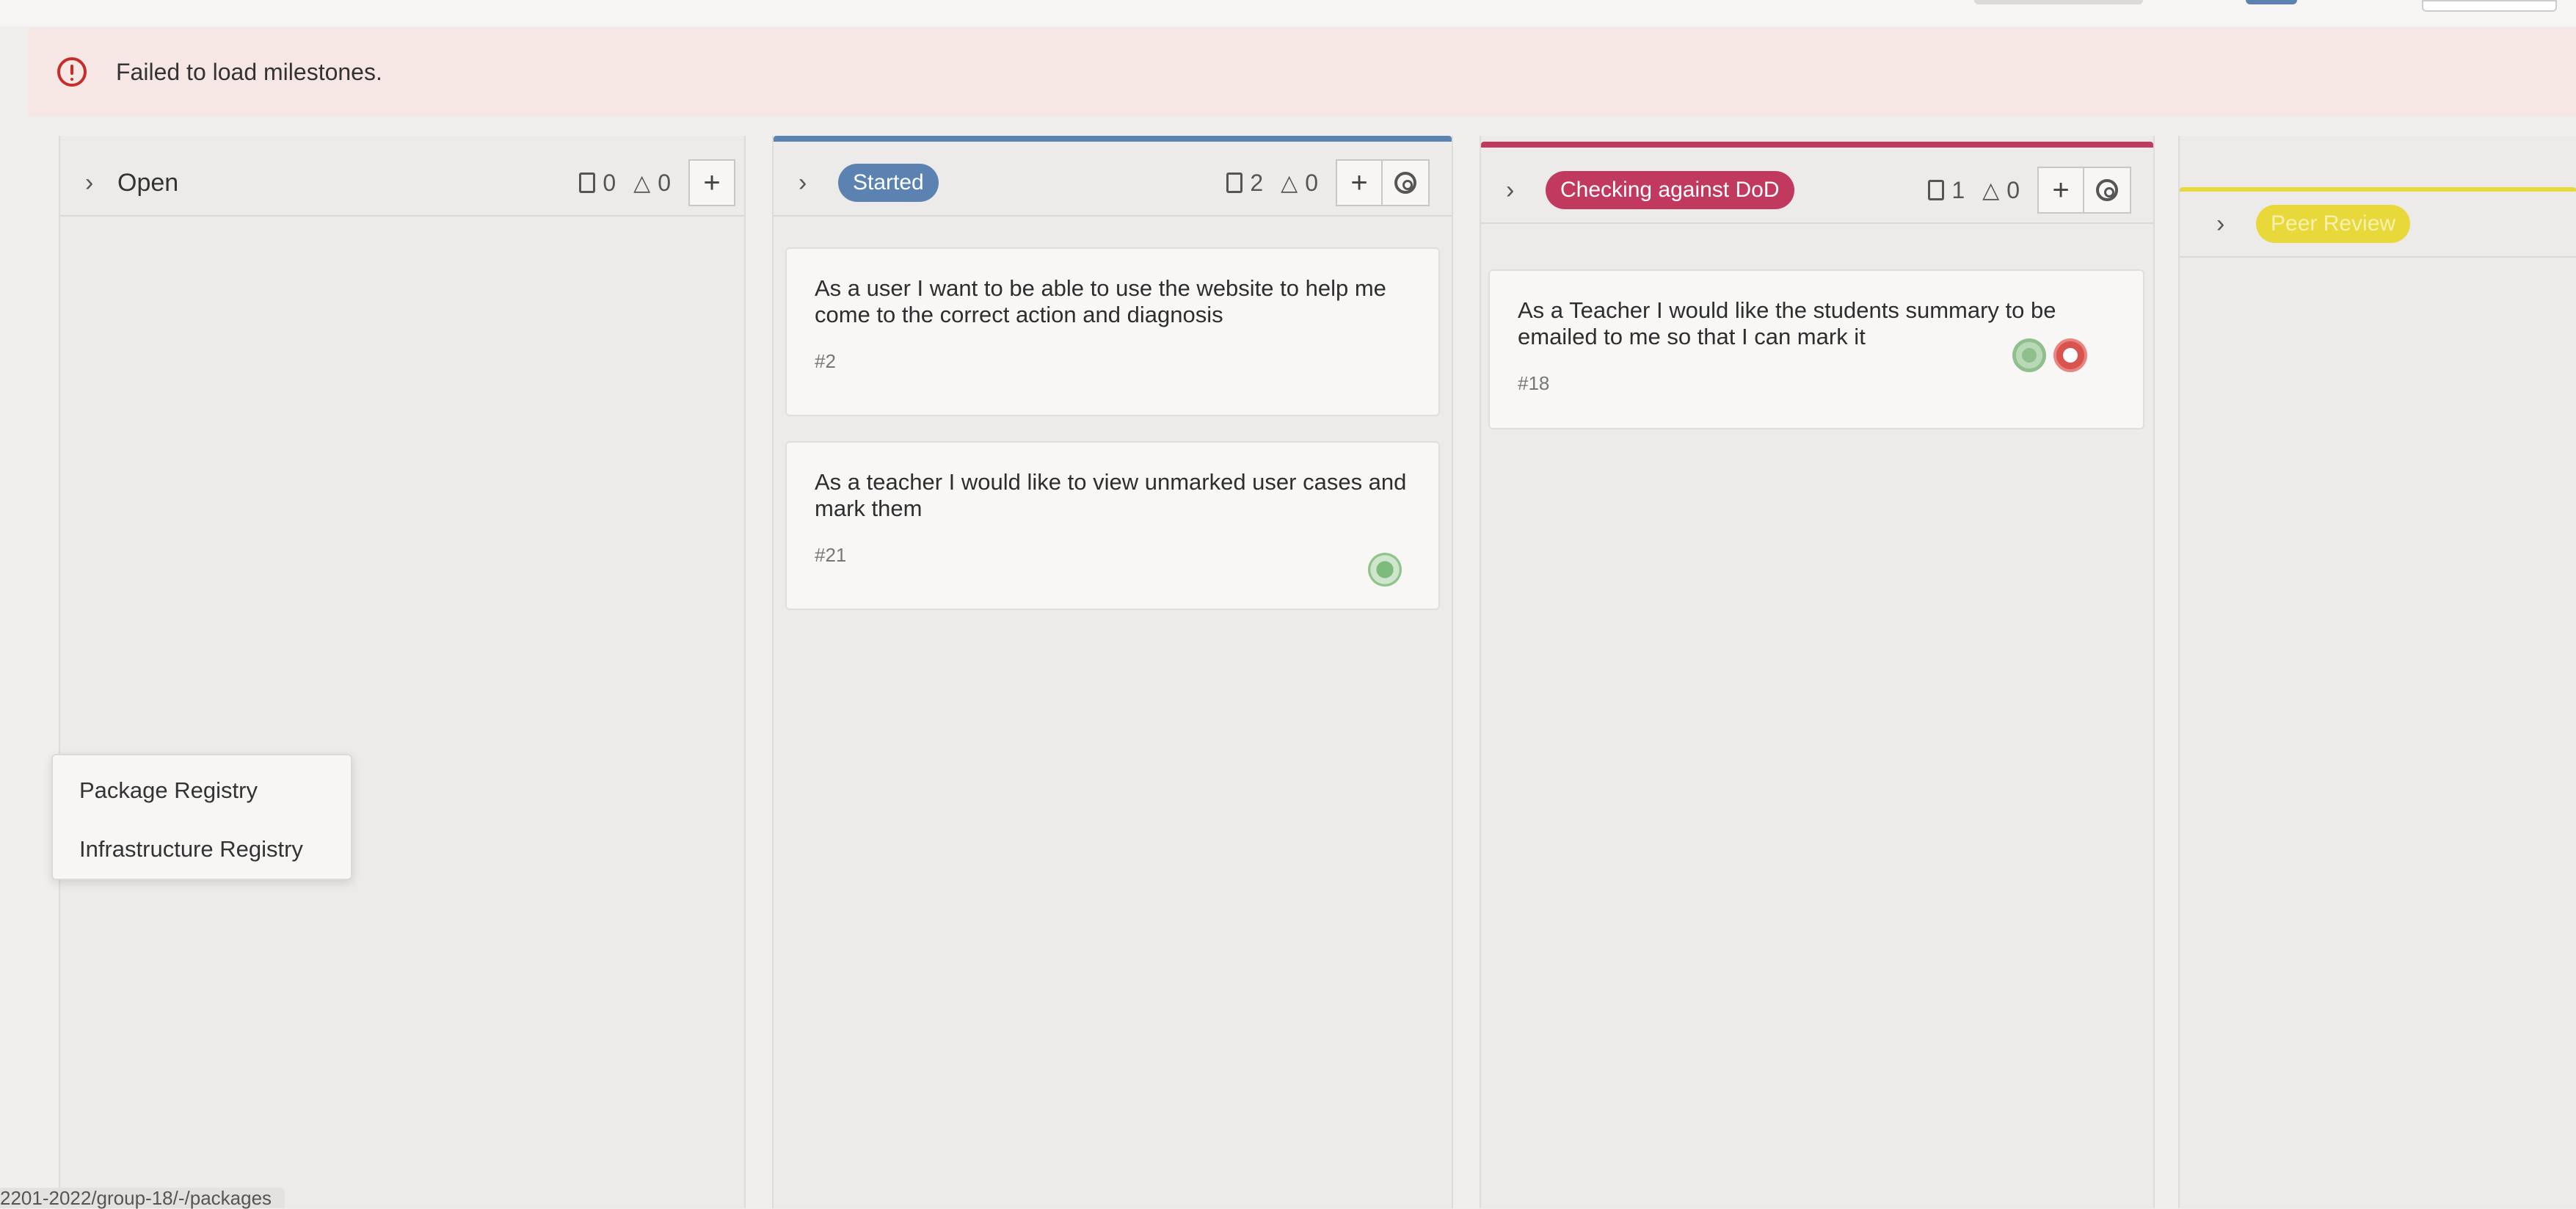 The height and width of the screenshot is (1209, 2576). I want to click on column-label: Started, so click(888, 183).